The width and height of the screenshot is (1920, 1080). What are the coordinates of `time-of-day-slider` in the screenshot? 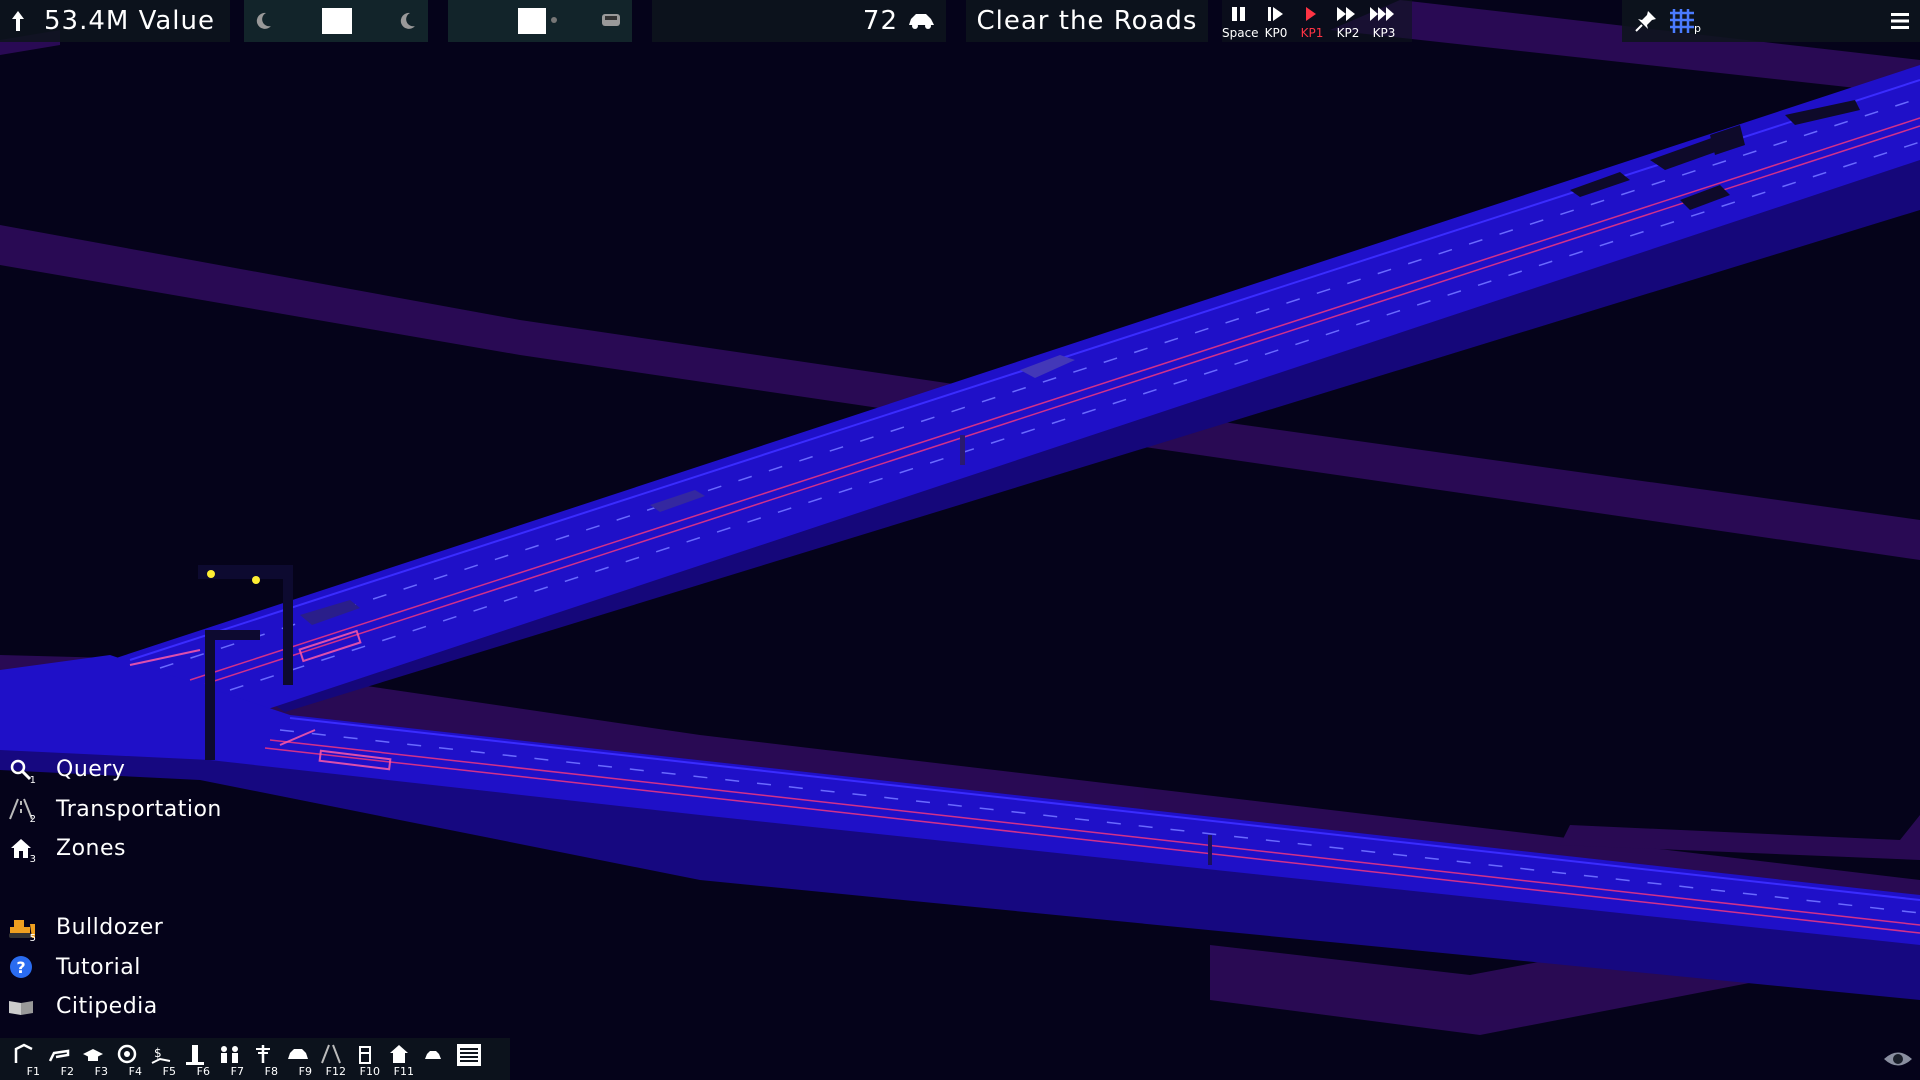 It's located at (336, 21).